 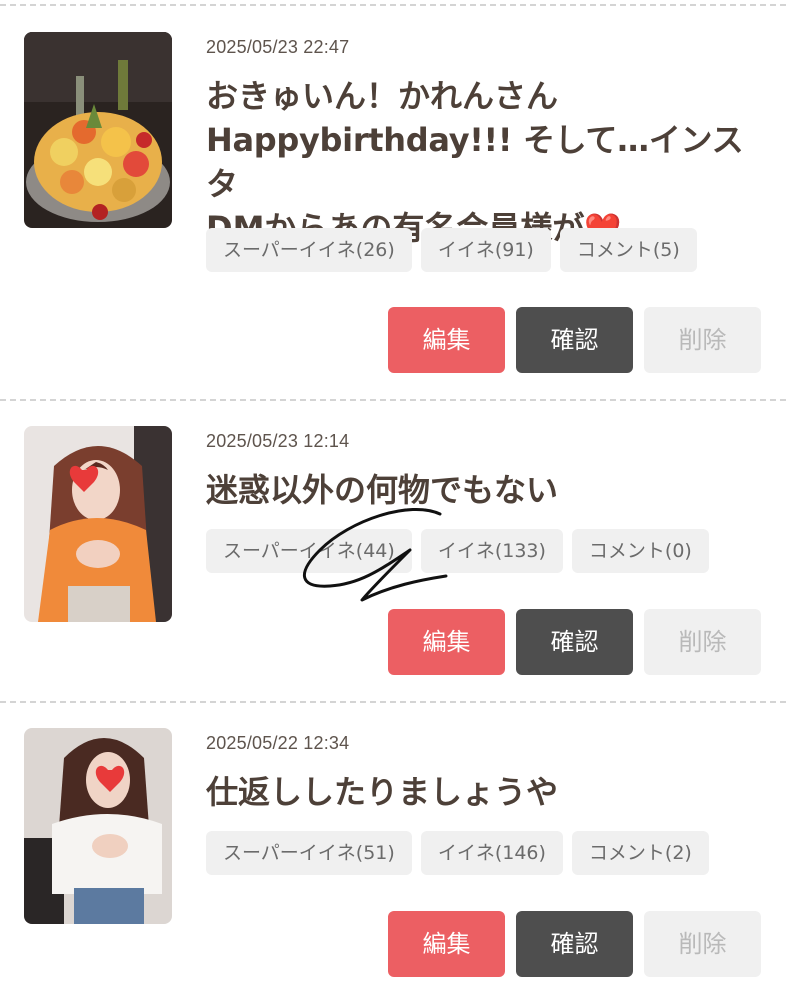 What do you see at coordinates (628, 250) in the screenshot?
I see `comment-count: コメント(5)` at bounding box center [628, 250].